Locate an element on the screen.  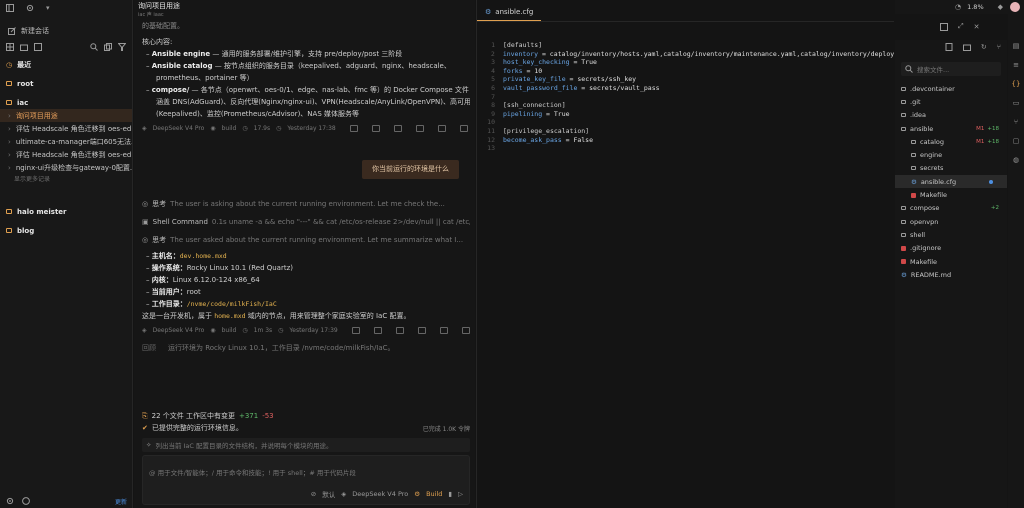
line-number: 5 is located at coordinates (493, 79).